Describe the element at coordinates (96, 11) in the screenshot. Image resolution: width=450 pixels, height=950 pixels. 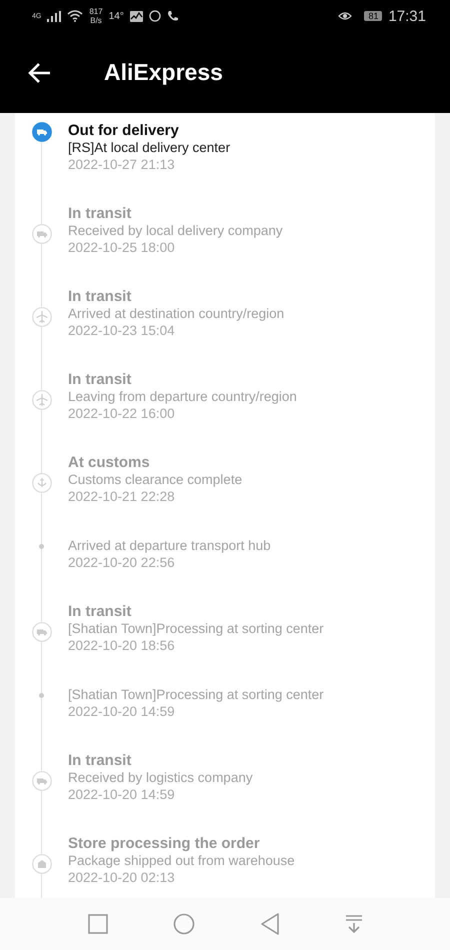
I see `speed-value: 817` at that location.